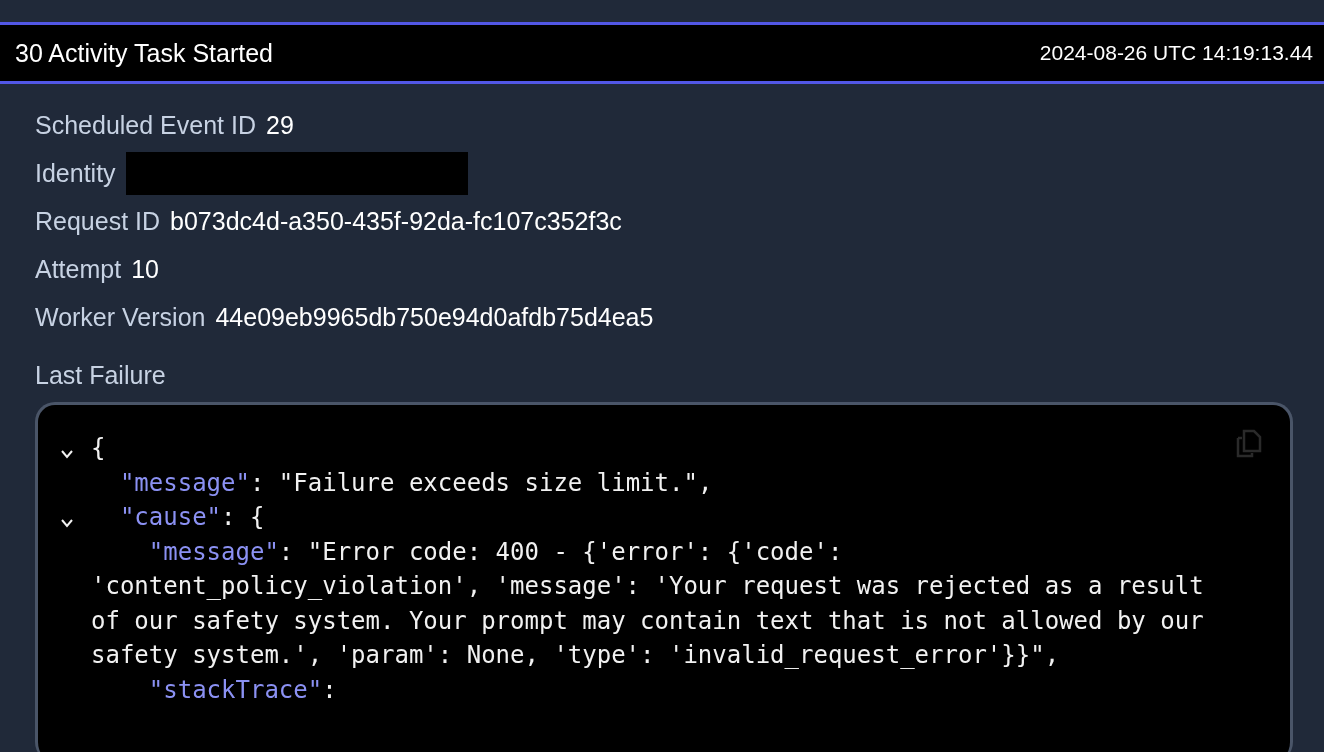  What do you see at coordinates (280, 125) in the screenshot?
I see `detail-value: 29` at bounding box center [280, 125].